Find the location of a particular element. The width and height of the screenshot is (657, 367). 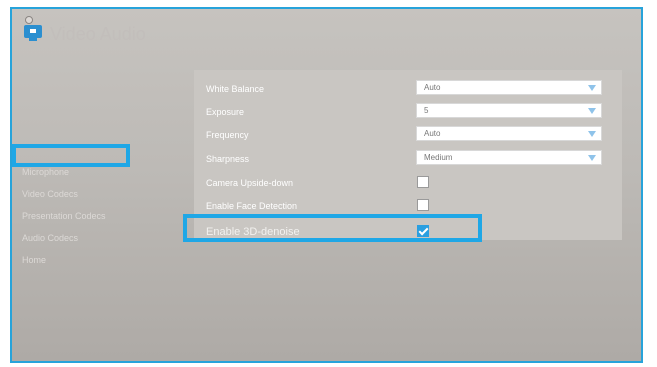

exposure-label: Exposure is located at coordinates (225, 112).